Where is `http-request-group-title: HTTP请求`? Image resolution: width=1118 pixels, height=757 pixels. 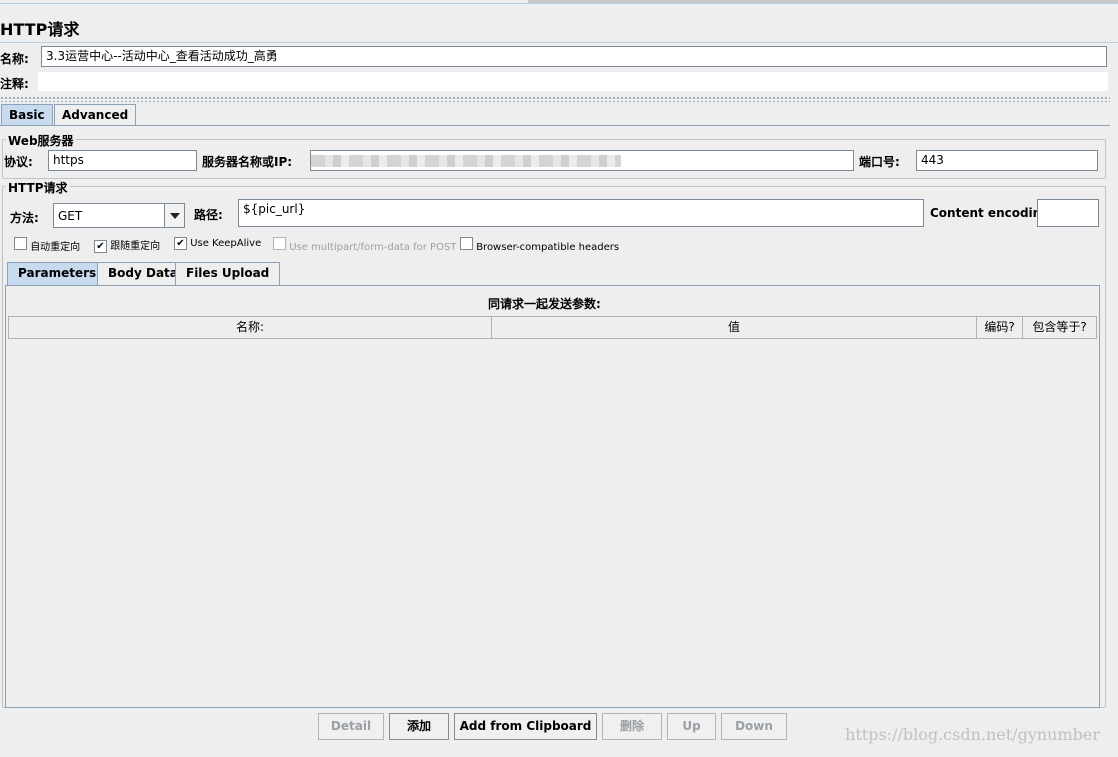 http-request-group-title: HTTP请求 is located at coordinates (38, 187).